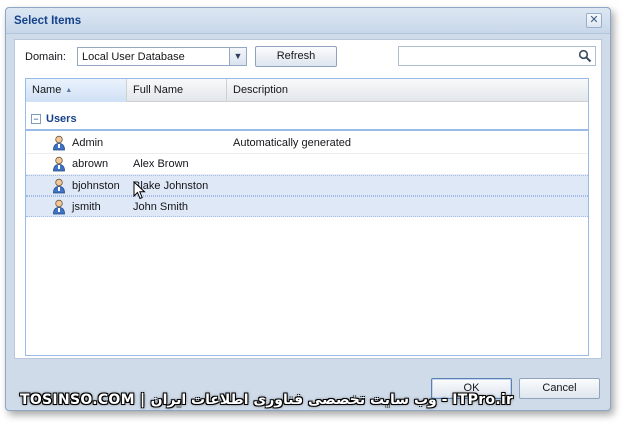 This screenshot has height=423, width=623. What do you see at coordinates (161, 207) in the screenshot?
I see `cell-full-name: John Smith` at bounding box center [161, 207].